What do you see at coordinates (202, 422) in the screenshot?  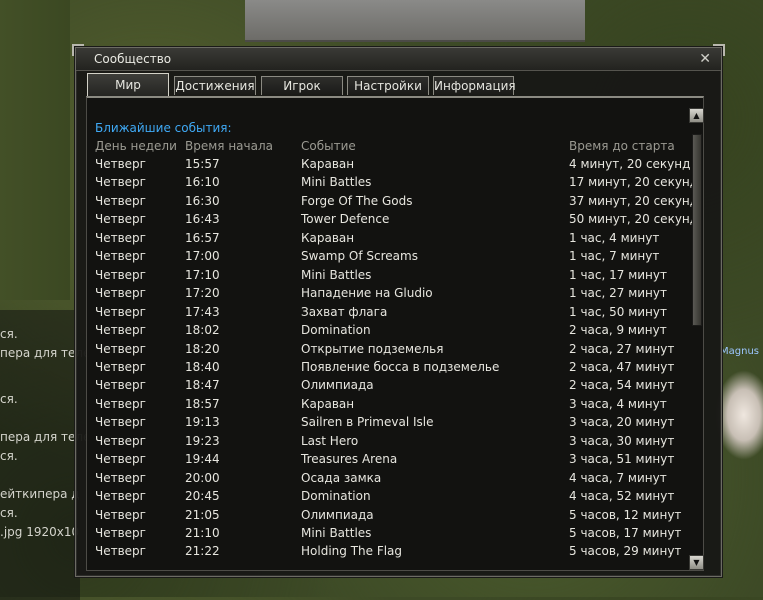 I see `event-start-time: 19:13` at bounding box center [202, 422].